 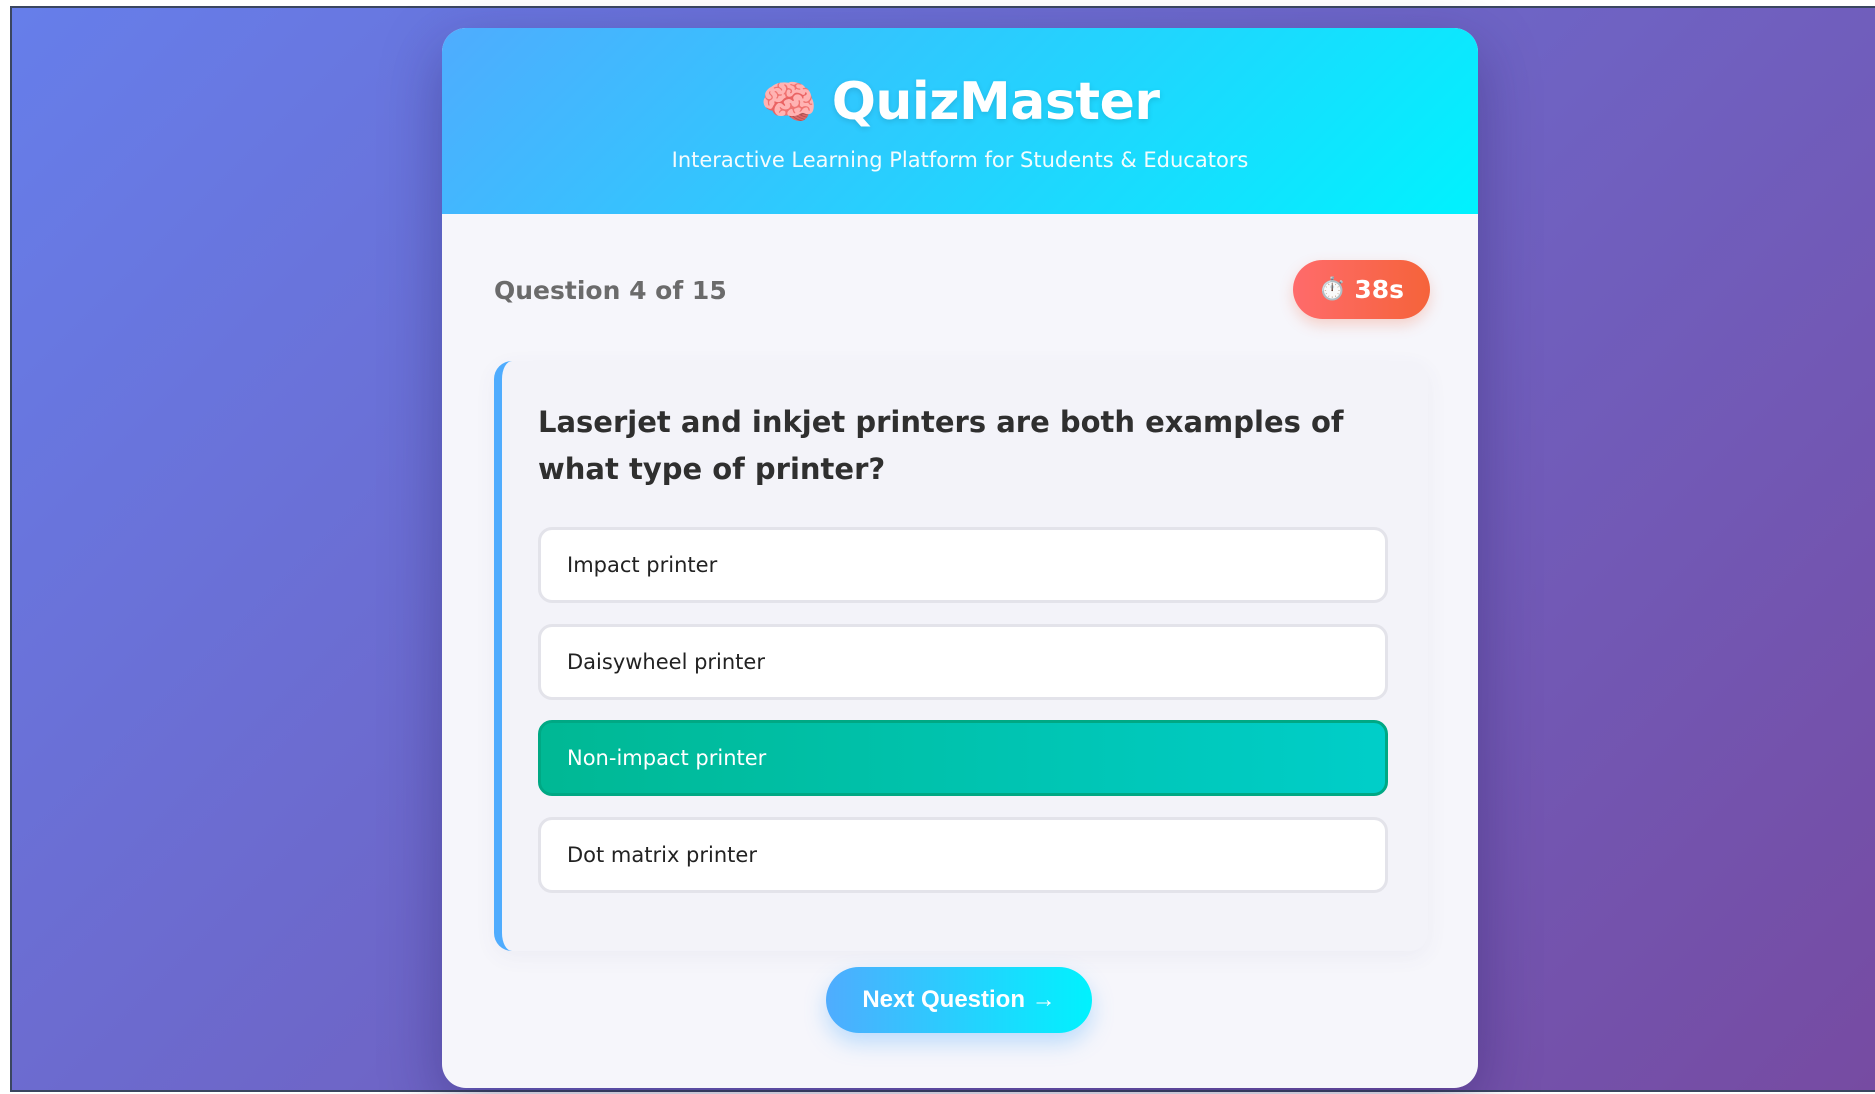 I want to click on option-label: Impact printer, so click(x=642, y=565).